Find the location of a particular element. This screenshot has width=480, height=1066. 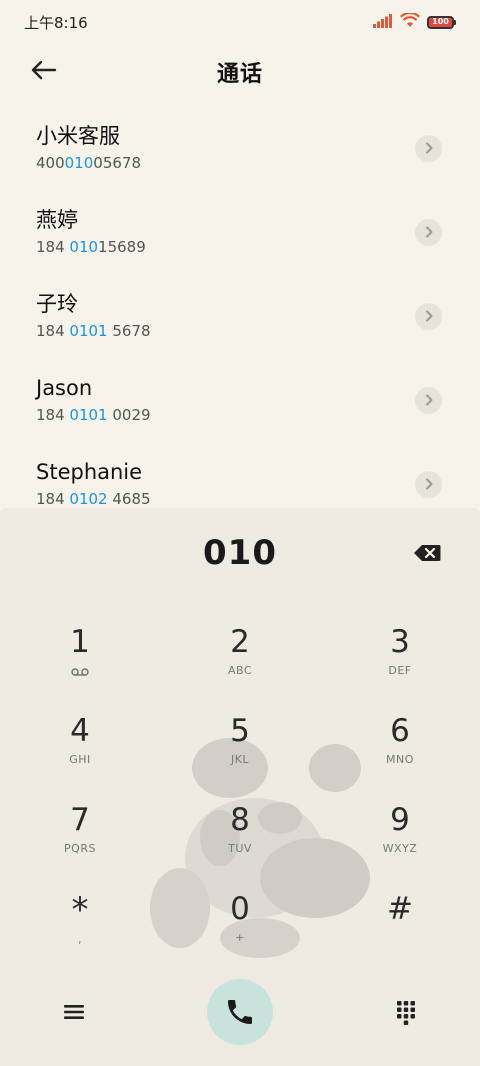

menu-icon is located at coordinates (74, 1012).